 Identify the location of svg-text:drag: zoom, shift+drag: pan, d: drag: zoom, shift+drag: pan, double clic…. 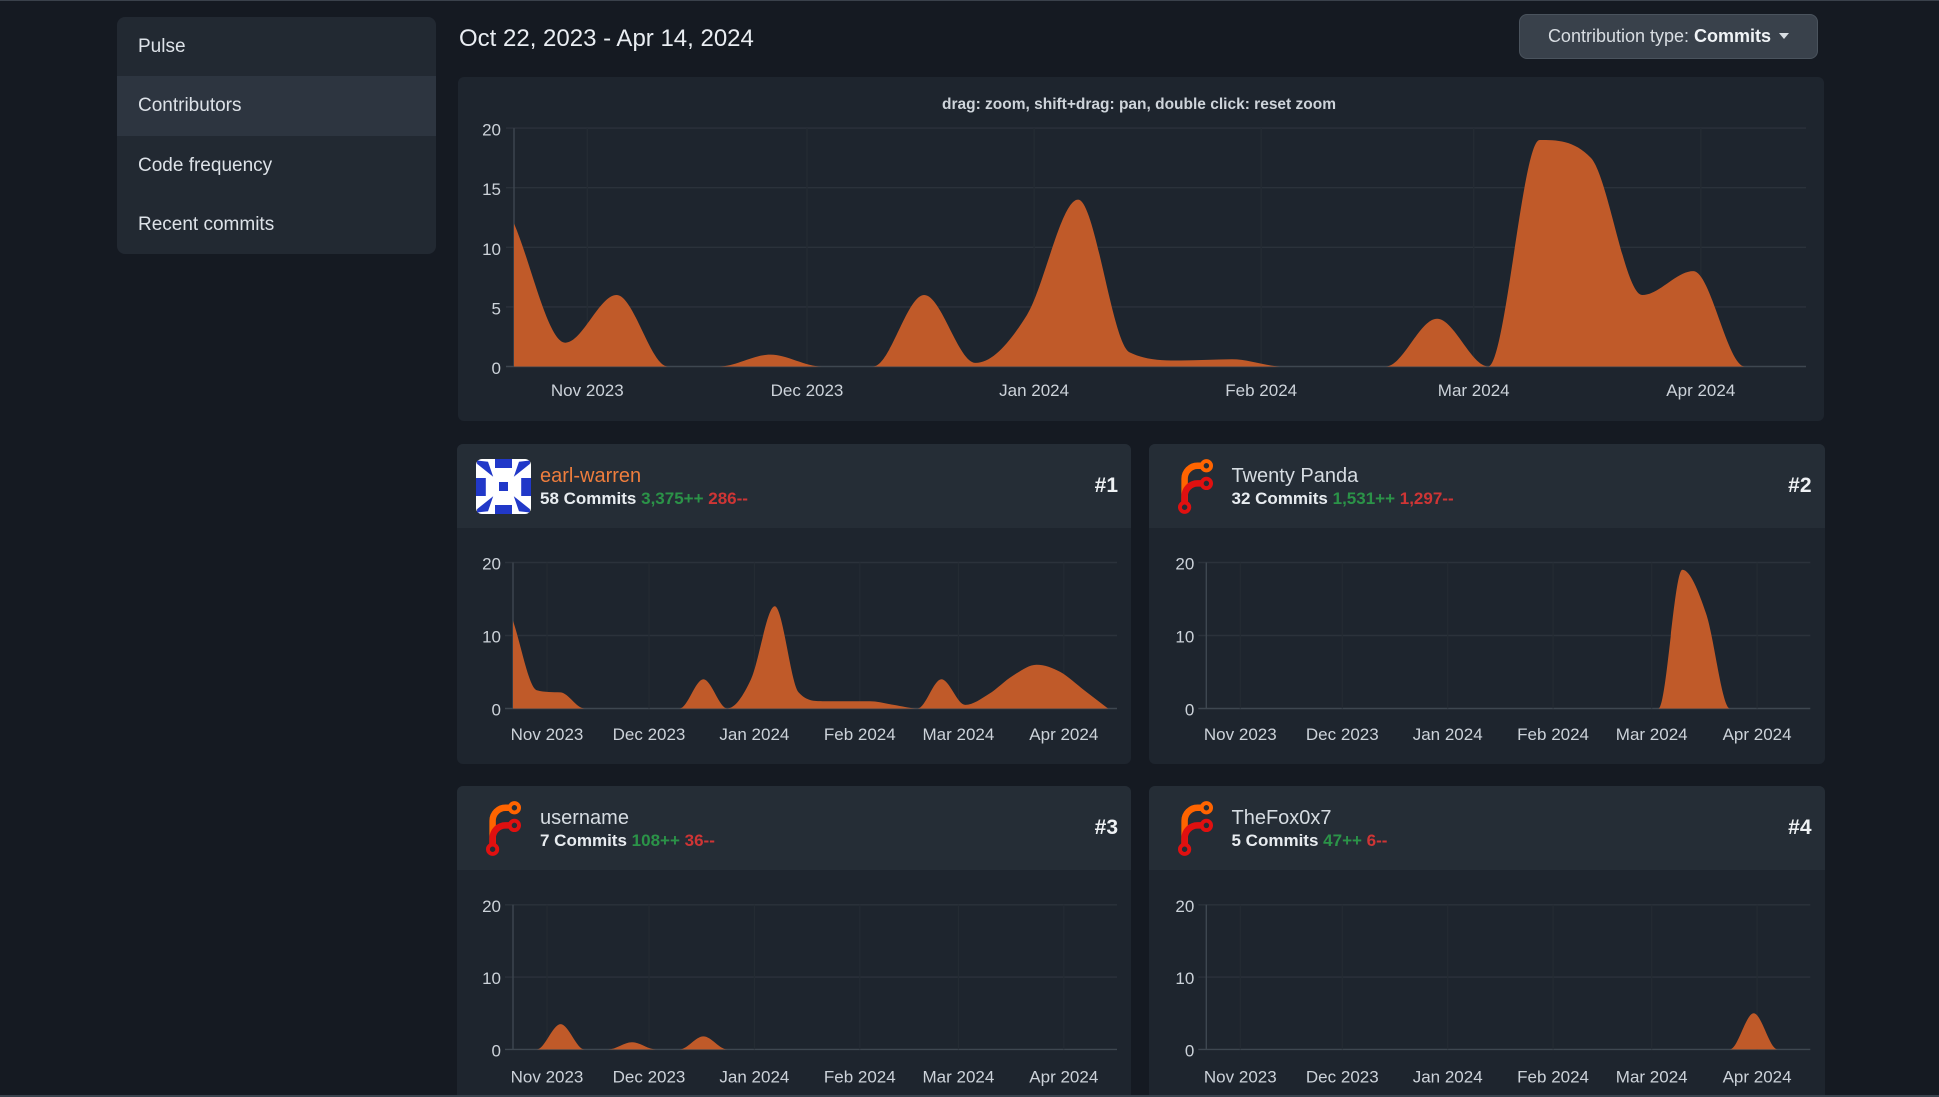
(1139, 104).